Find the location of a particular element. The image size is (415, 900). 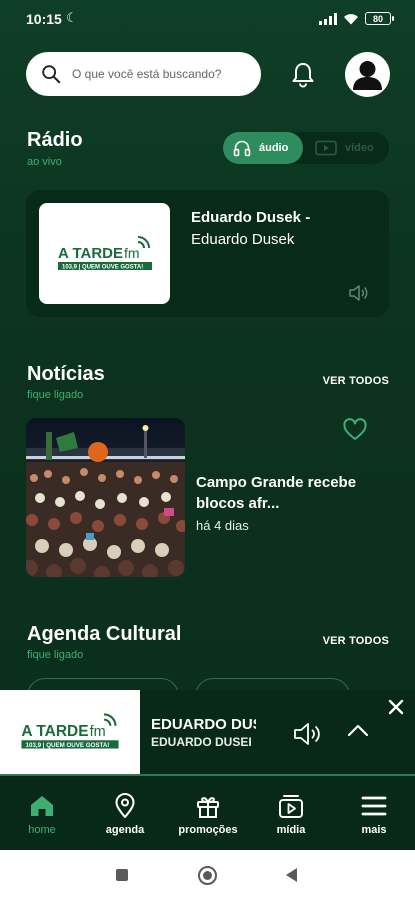

bell-icon is located at coordinates (303, 74).